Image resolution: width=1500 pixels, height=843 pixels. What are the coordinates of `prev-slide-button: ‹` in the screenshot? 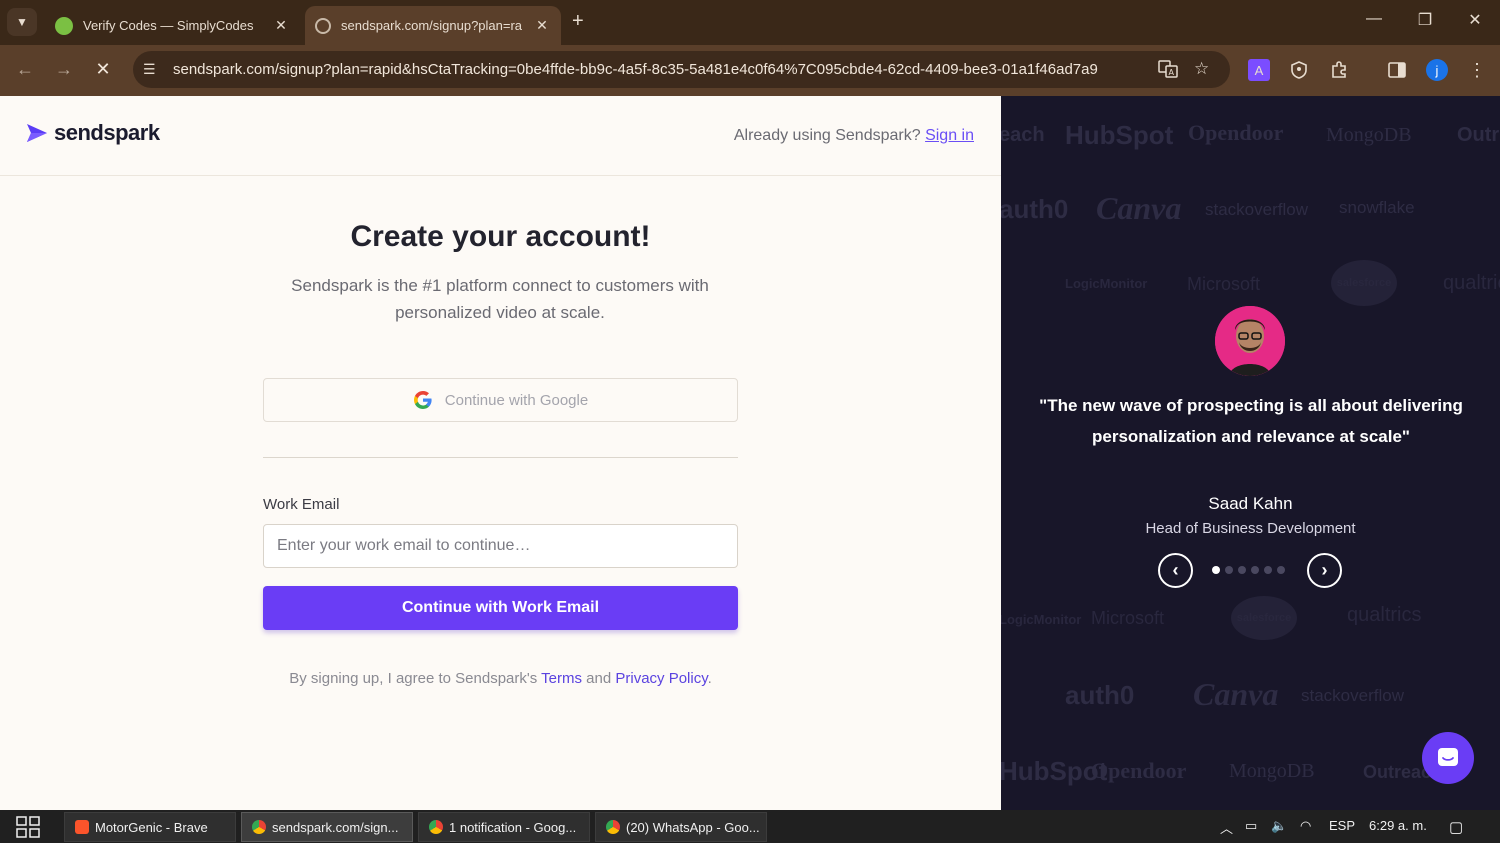 It's located at (1175, 570).